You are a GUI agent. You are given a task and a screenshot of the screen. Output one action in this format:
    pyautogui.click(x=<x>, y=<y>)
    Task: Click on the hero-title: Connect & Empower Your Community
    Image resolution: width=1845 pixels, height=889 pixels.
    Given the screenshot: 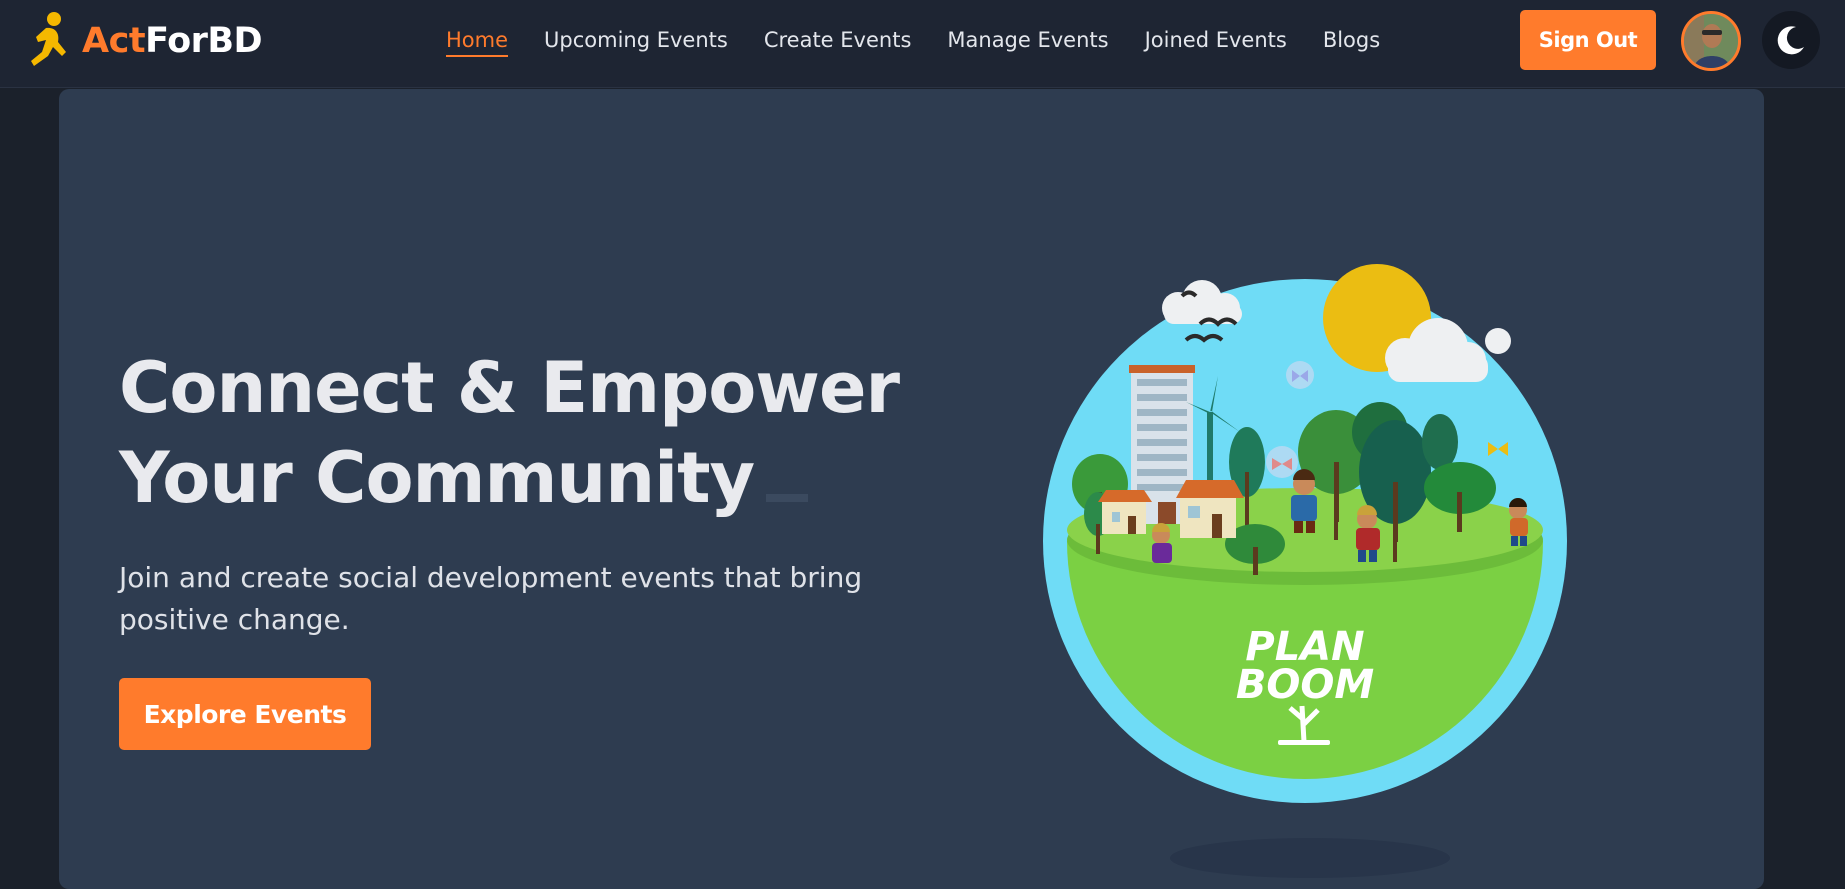 What is the action you would take?
    pyautogui.click(x=569, y=433)
    